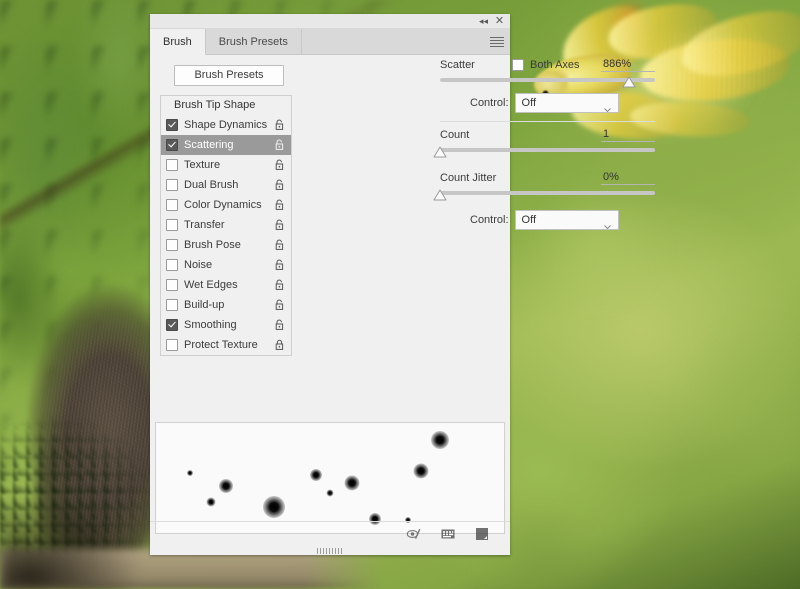 This screenshot has width=800, height=589. What do you see at coordinates (482, 534) in the screenshot?
I see `create-new-brush-icon` at bounding box center [482, 534].